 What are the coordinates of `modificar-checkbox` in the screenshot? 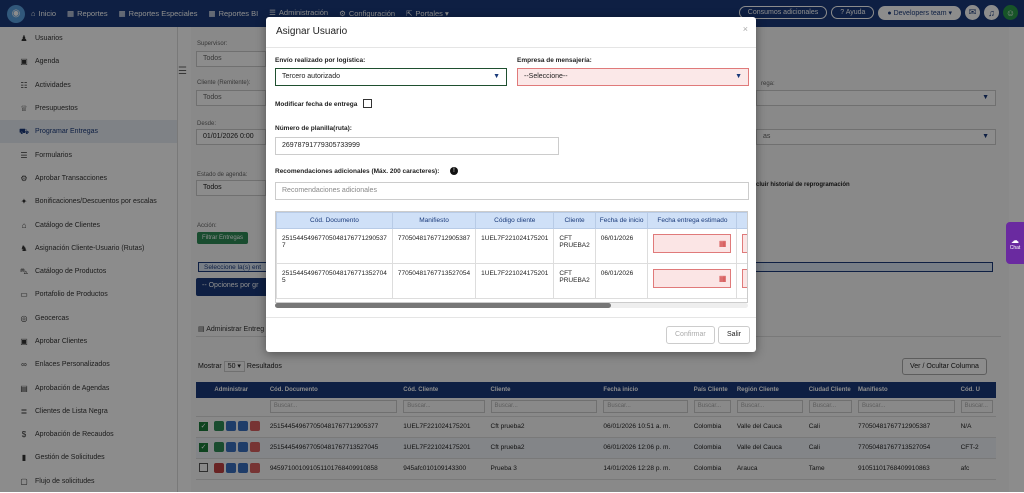 It's located at (367, 103).